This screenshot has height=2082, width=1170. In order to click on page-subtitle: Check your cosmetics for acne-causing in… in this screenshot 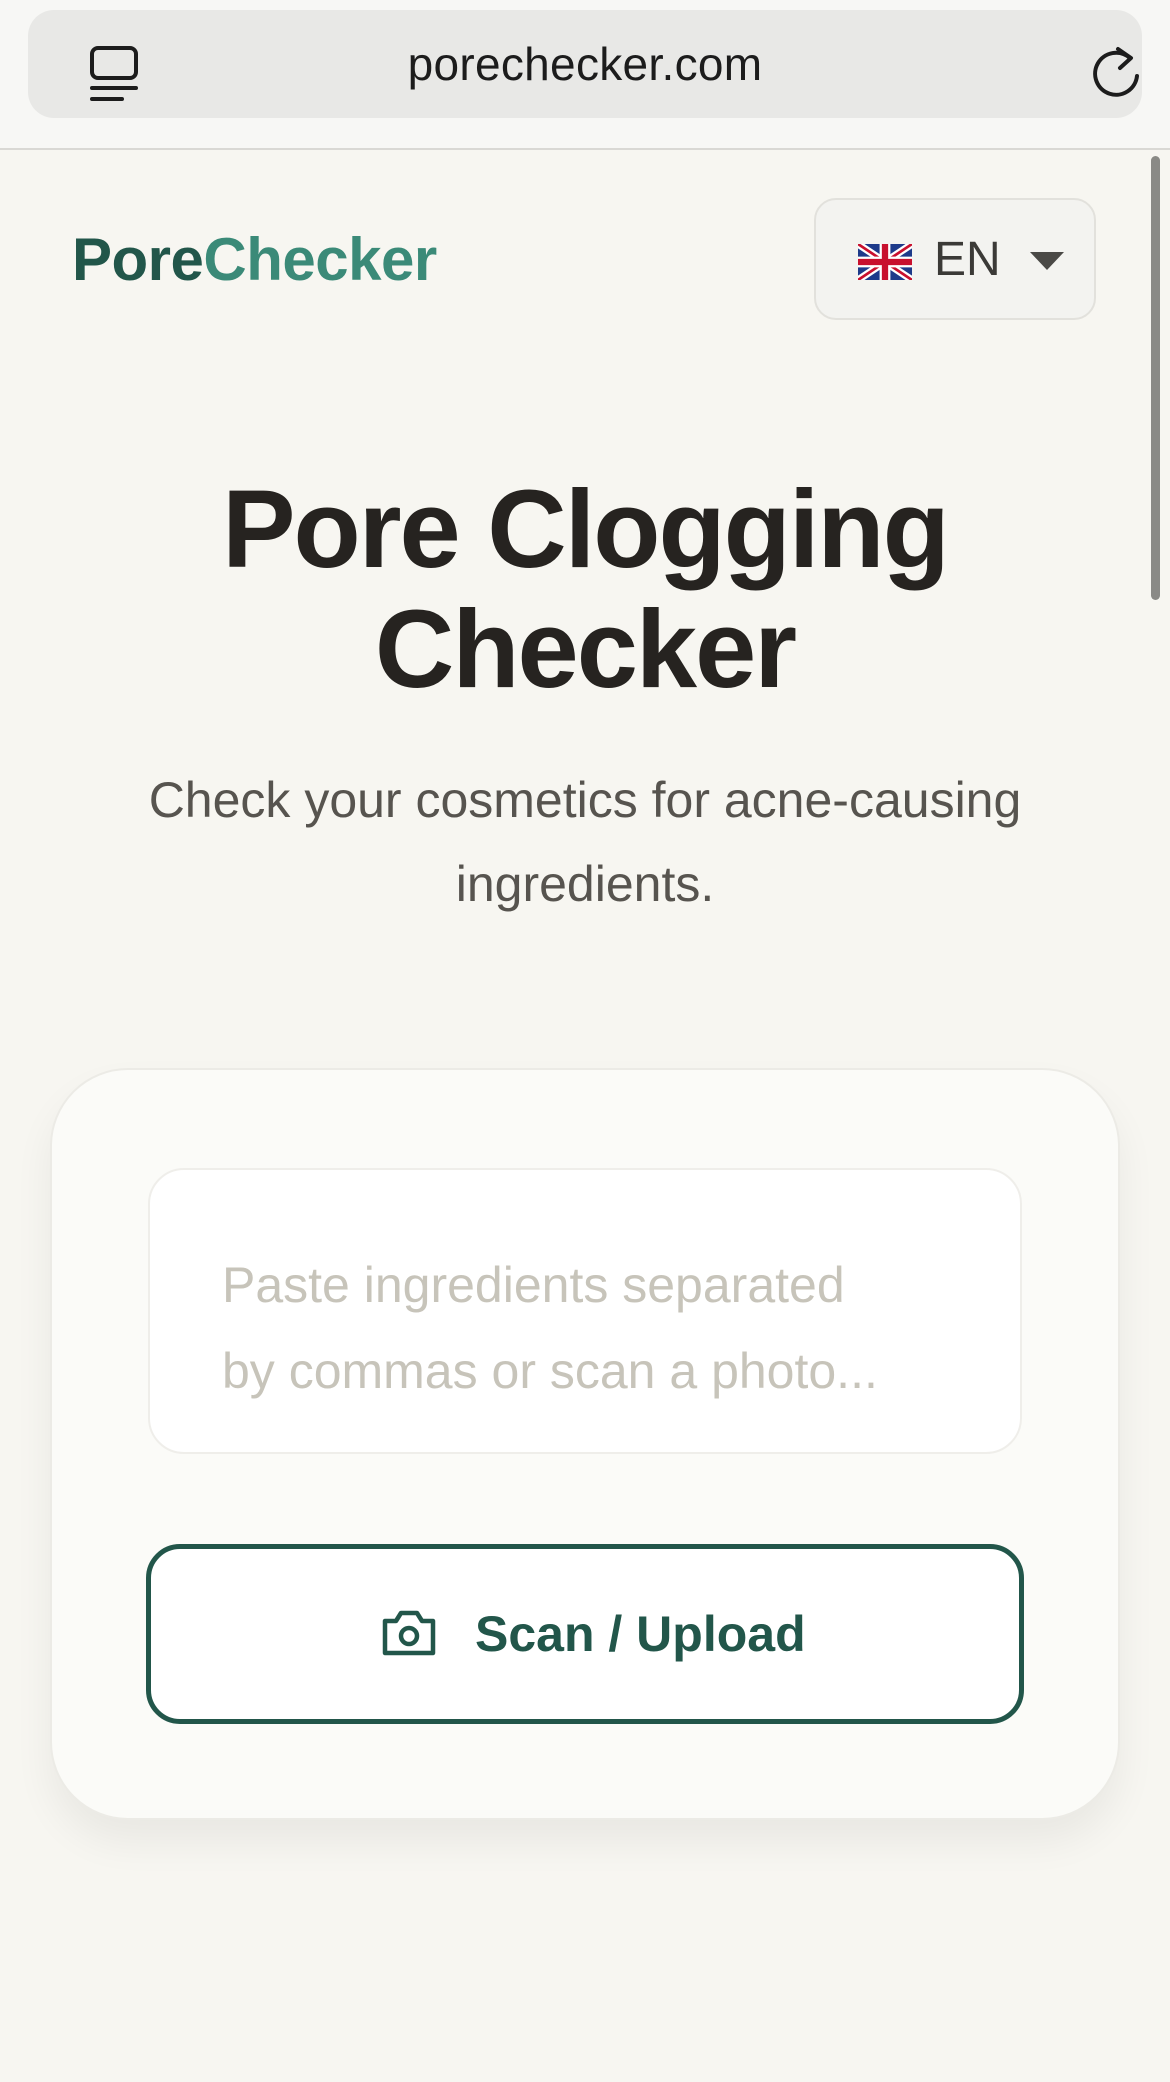, I will do `click(585, 842)`.